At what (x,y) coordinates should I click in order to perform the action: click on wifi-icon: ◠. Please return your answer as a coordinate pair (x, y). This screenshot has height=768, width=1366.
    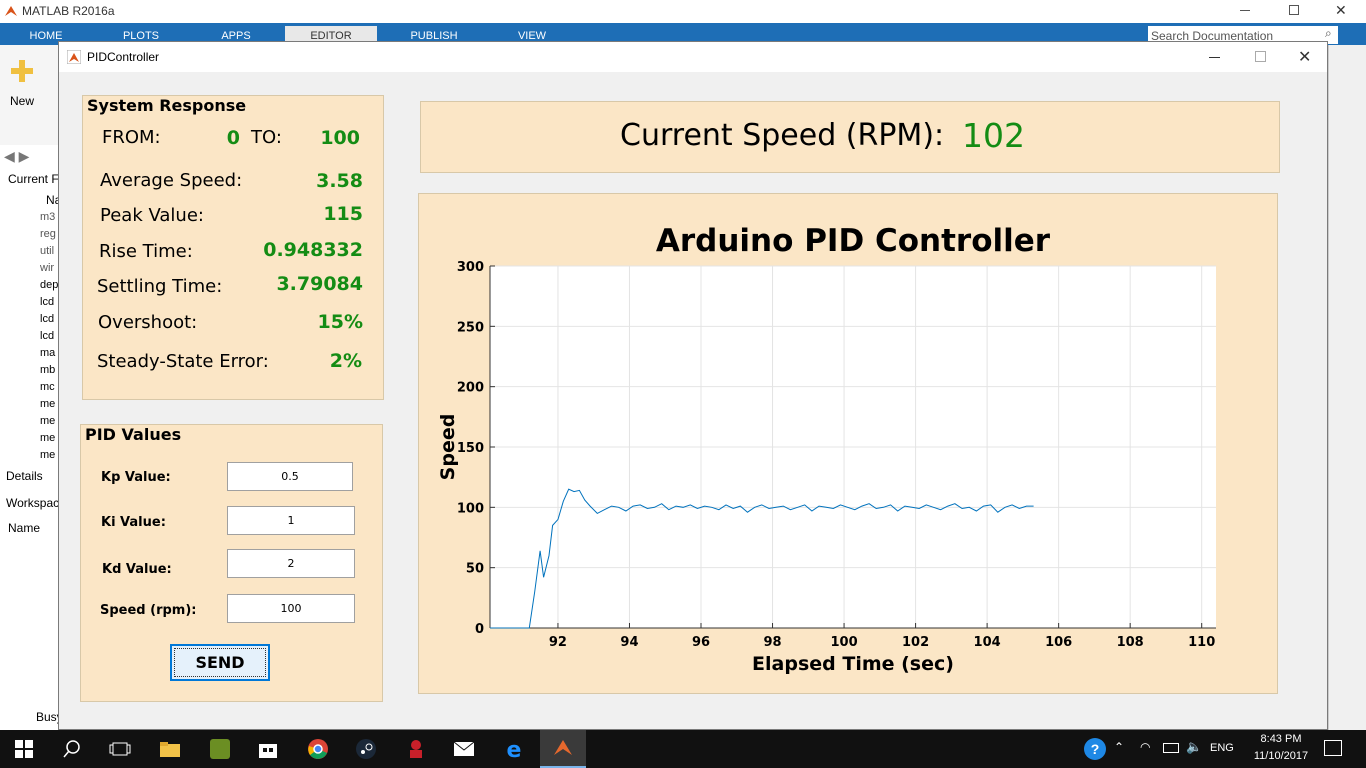
    Looking at the image, I should click on (1145, 747).